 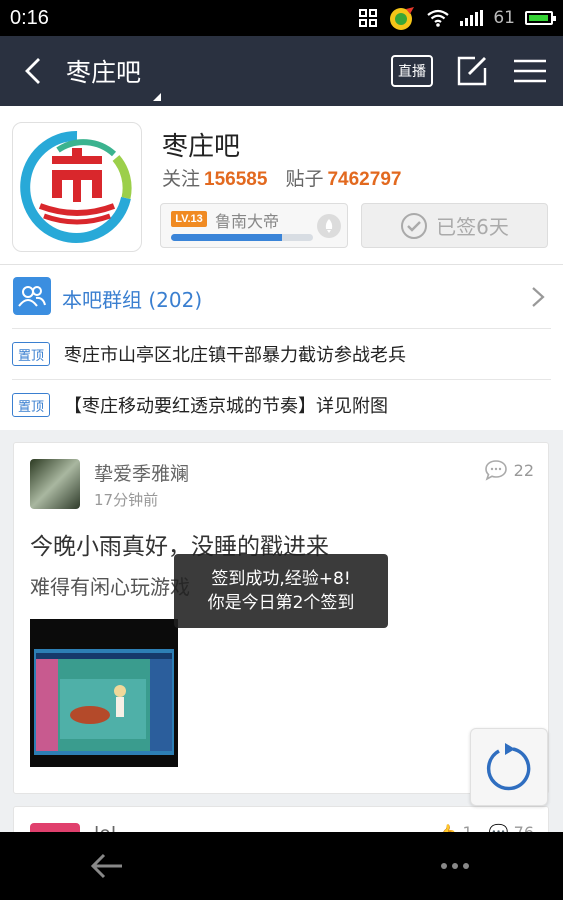 I want to click on nav-back-icon, so click(x=106, y=866).